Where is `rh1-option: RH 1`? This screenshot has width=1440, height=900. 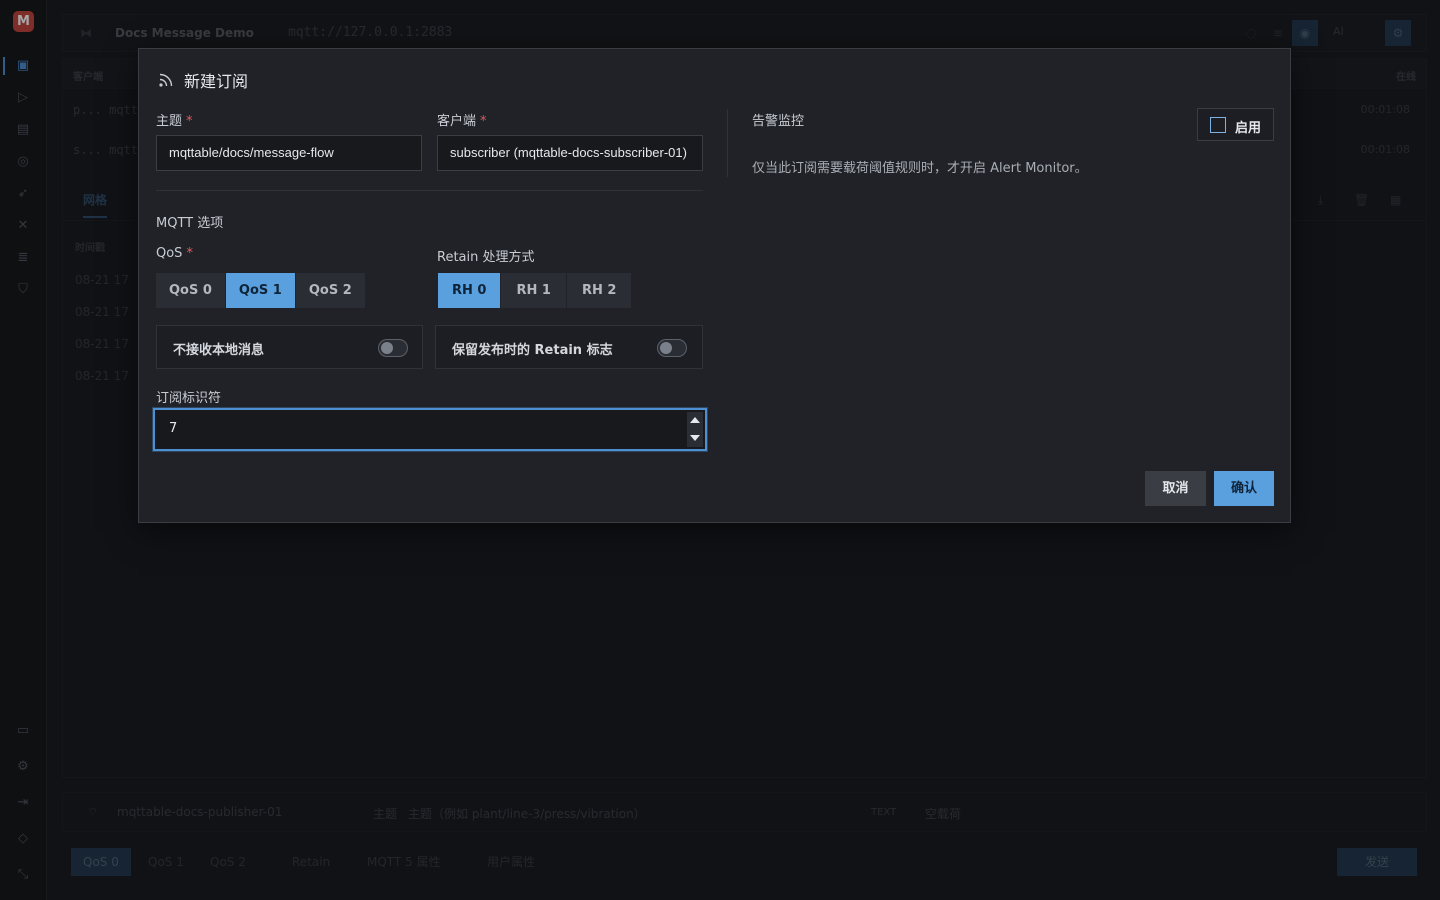
rh1-option: RH 1 is located at coordinates (534, 290).